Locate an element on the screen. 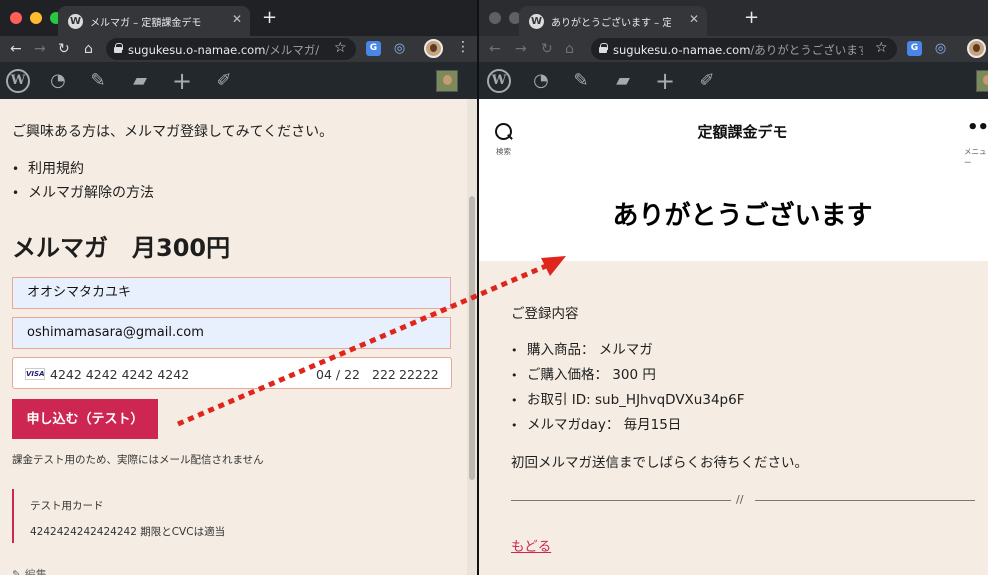 Image resolution: width=988 pixels, height=575 pixels. card-cvc-field: 222 is located at coordinates (384, 374).